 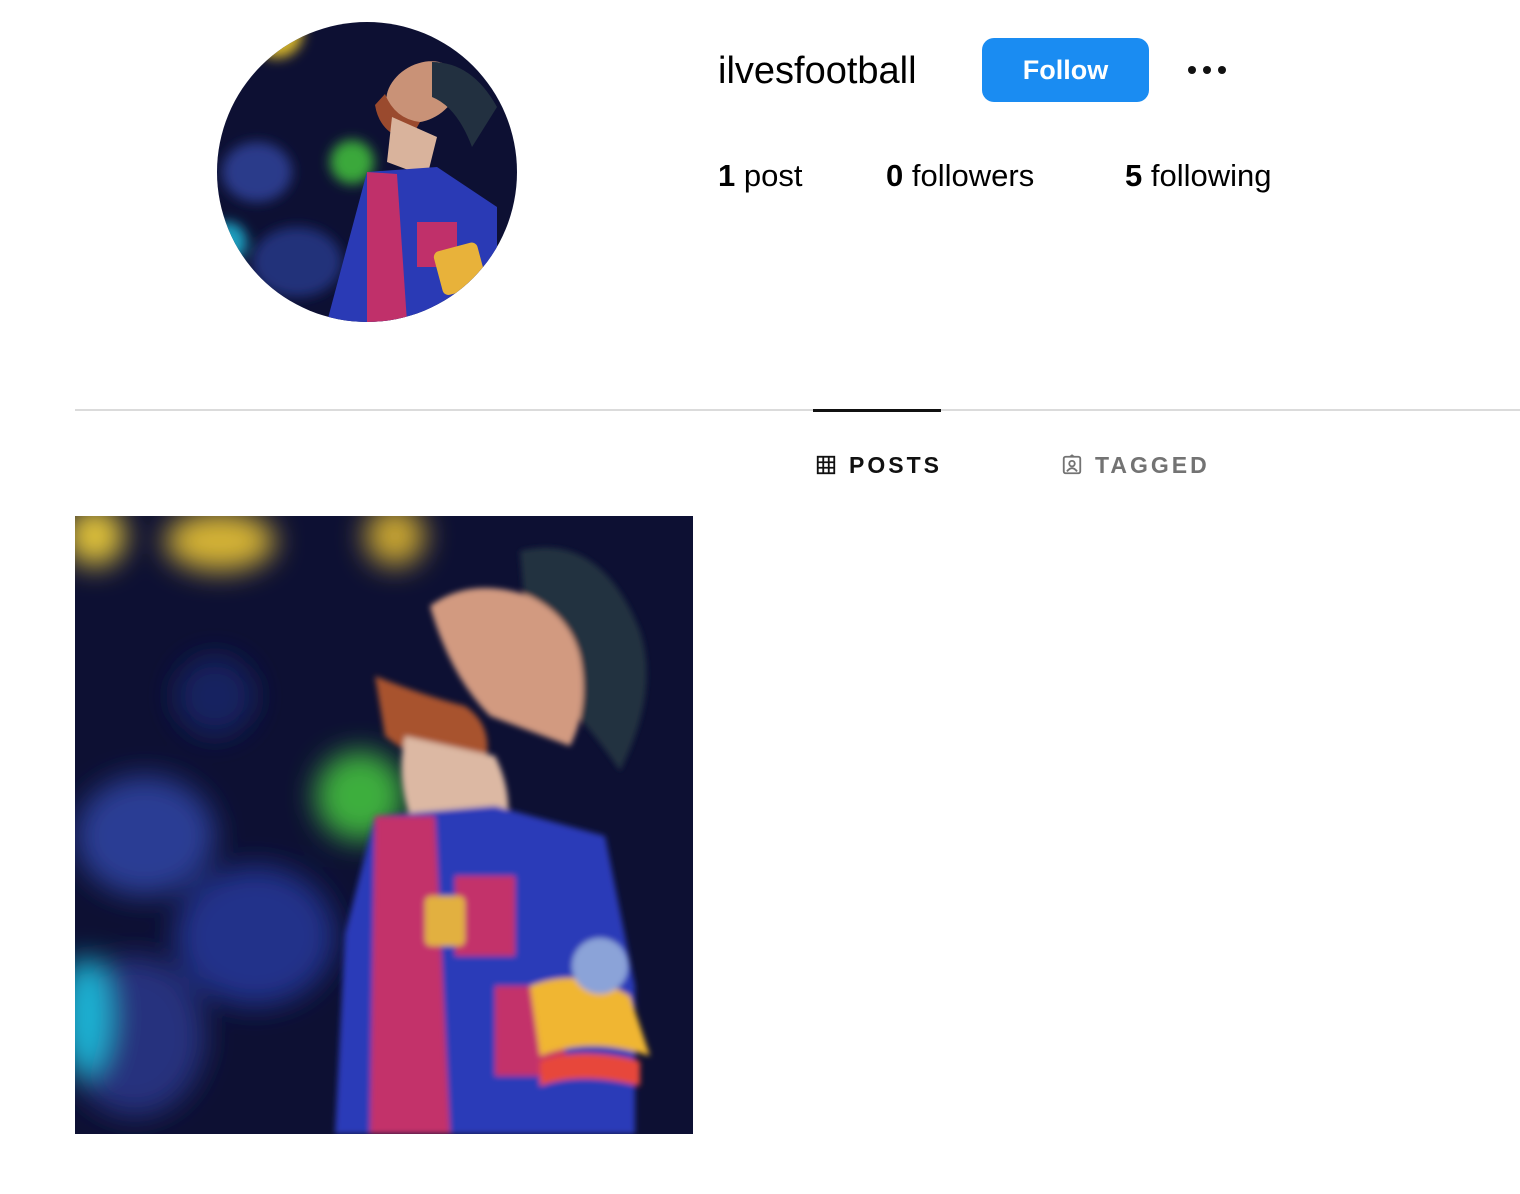 I want to click on tabs-divider, so click(x=797, y=410).